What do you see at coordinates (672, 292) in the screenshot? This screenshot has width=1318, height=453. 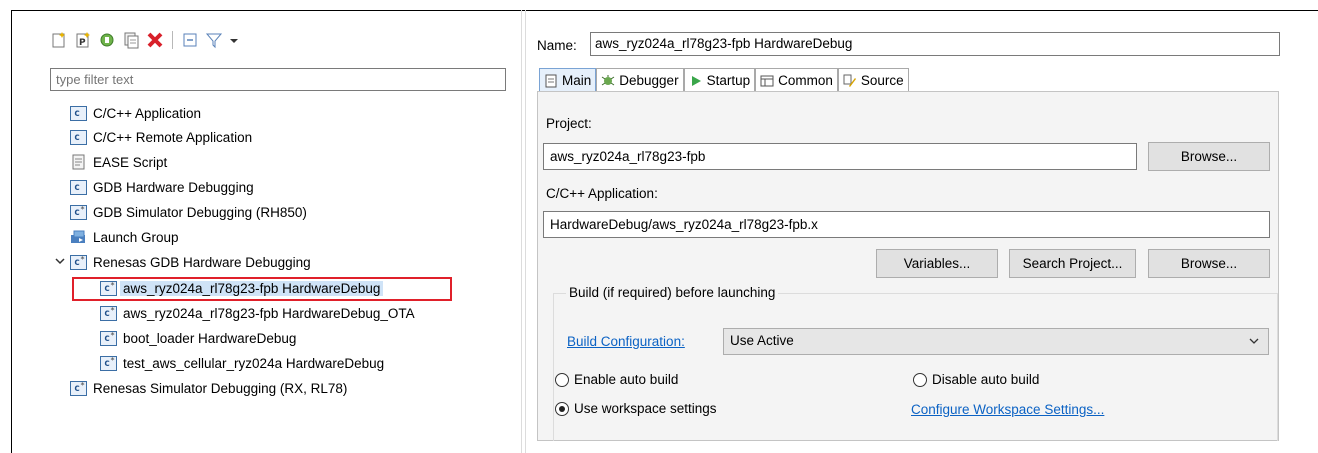 I see `build-group-title: Build (if required) before launching` at bounding box center [672, 292].